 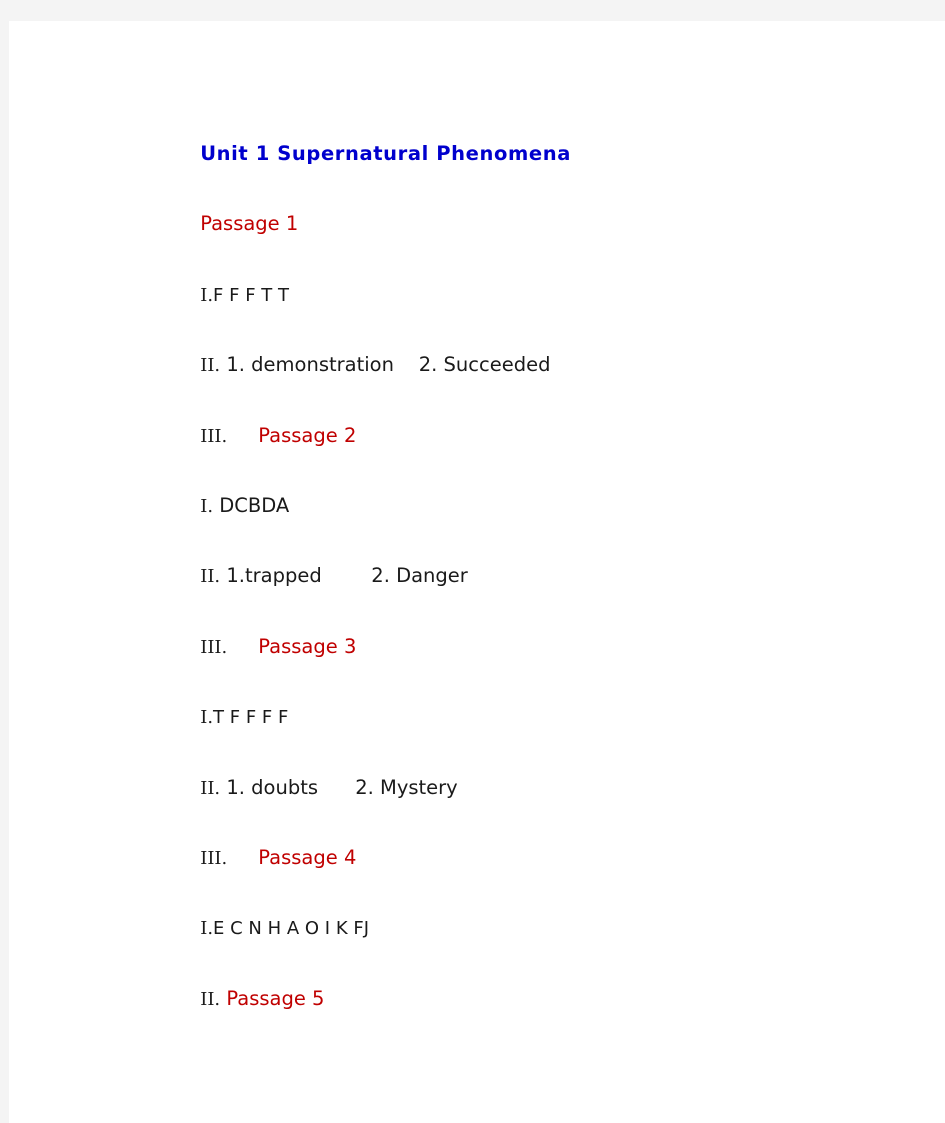 I want to click on answer-line-p1-i: I.F F F T T, so click(x=543, y=282).